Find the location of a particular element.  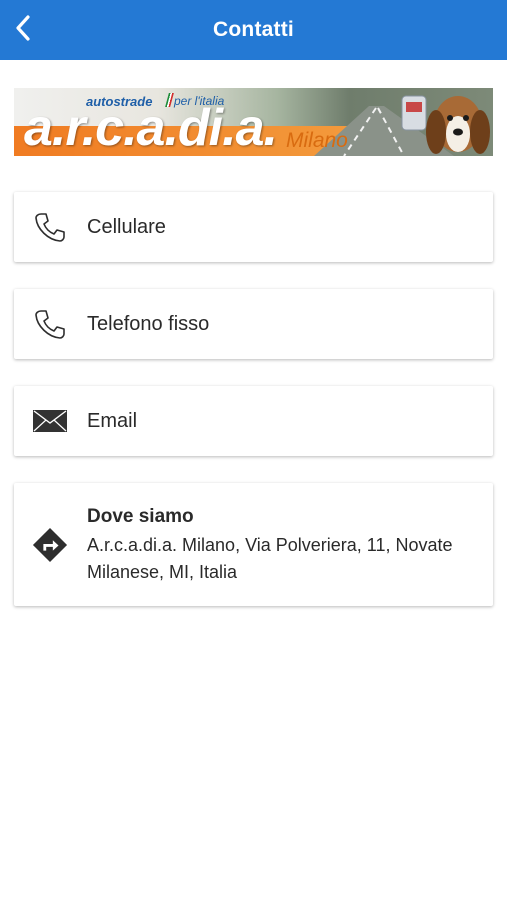

contact-label: Cellulare is located at coordinates (126, 227).